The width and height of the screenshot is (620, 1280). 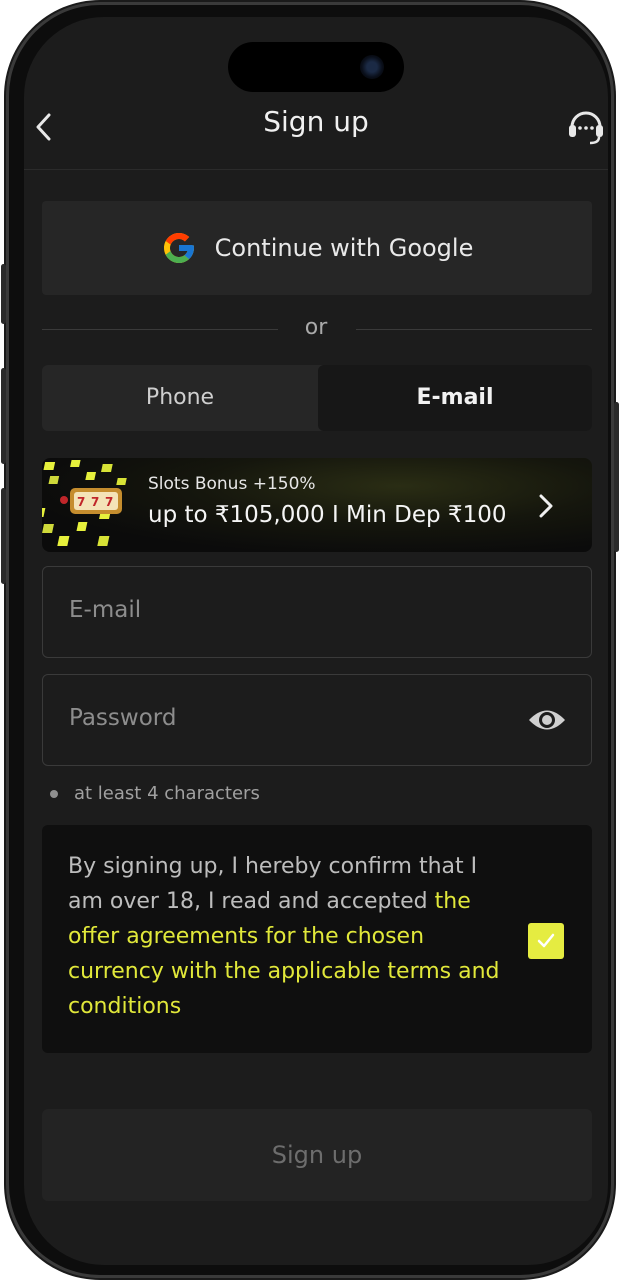 I want to click on sign-up-button: Sign up, so click(x=317, y=1155).